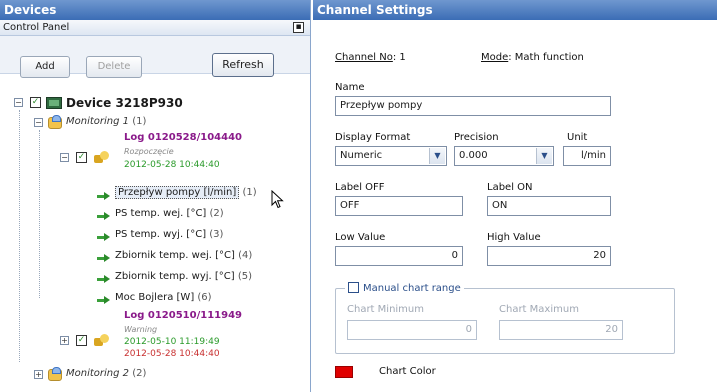 Image resolution: width=717 pixels, height=392 pixels. Describe the element at coordinates (373, 137) in the screenshot. I see `display-format-label: Display Format` at that location.